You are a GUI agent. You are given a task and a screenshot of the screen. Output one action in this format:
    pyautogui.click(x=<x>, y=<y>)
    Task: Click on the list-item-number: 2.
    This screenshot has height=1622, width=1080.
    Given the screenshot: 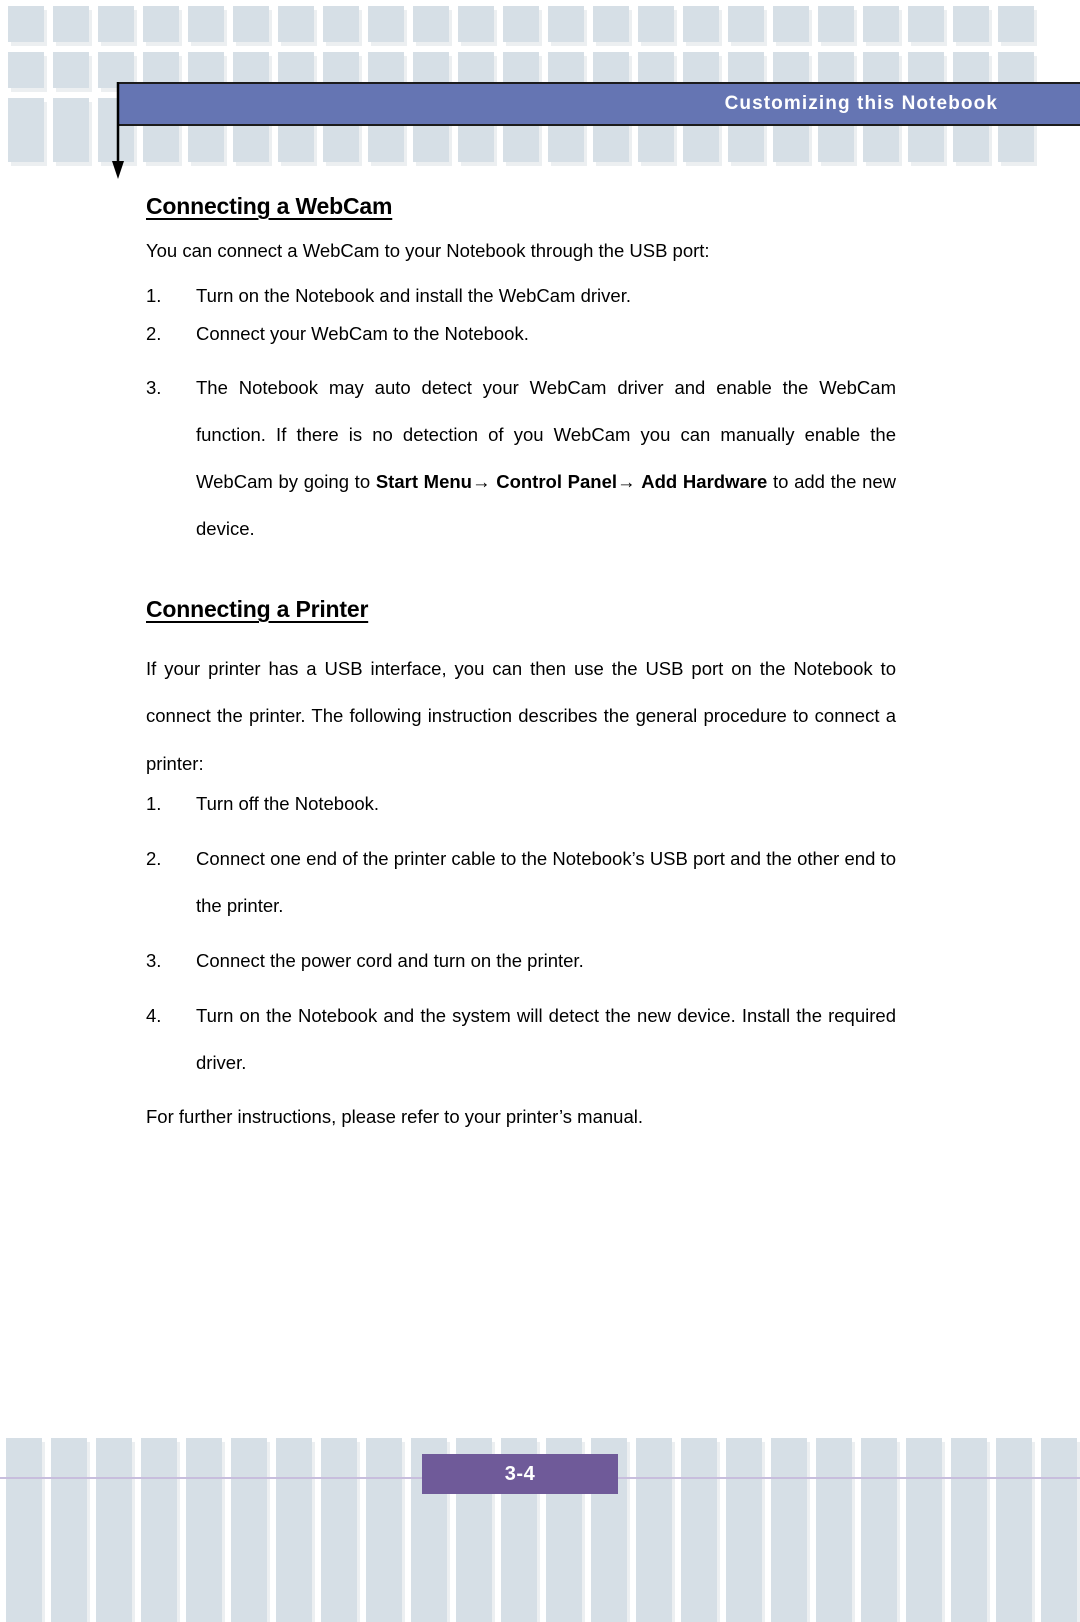 What is the action you would take?
    pyautogui.click(x=154, y=333)
    